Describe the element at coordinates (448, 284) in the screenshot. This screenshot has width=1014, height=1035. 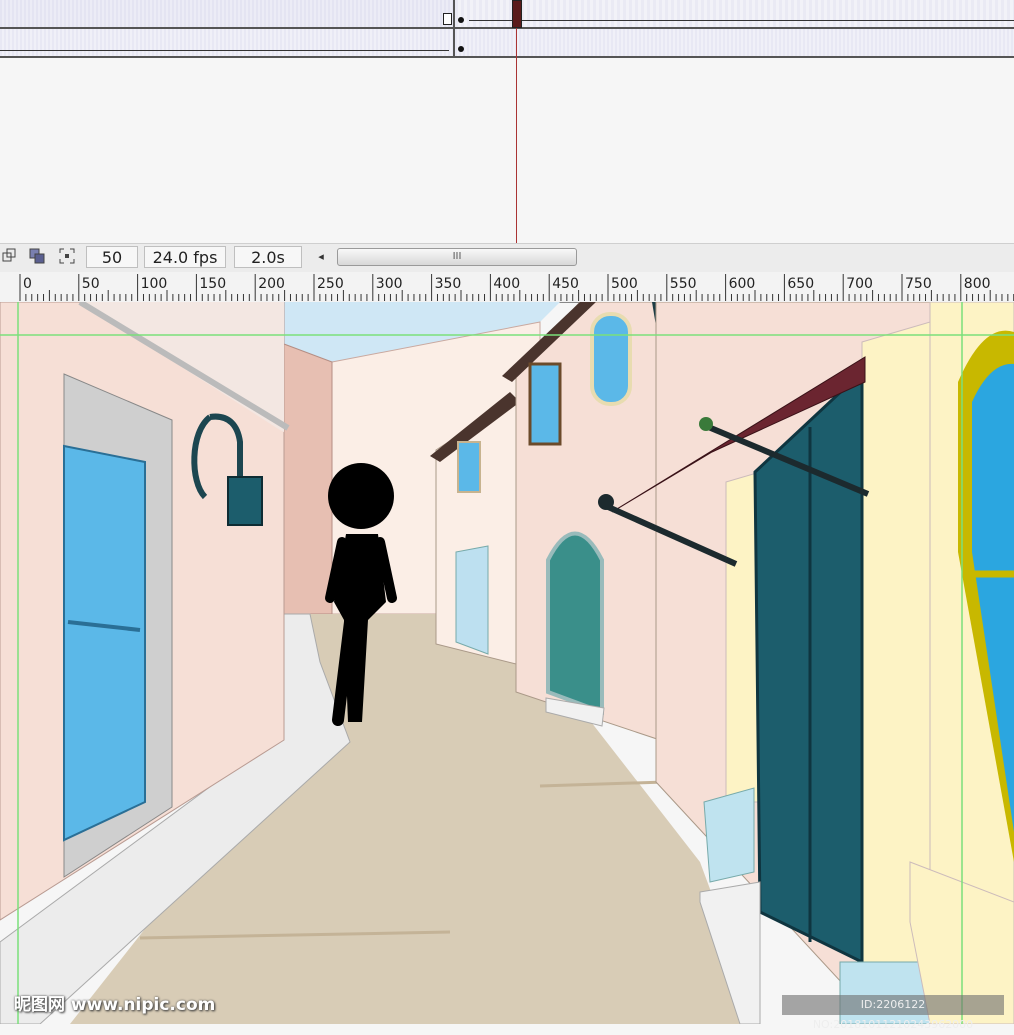
I see `ruler-label: 350` at that location.